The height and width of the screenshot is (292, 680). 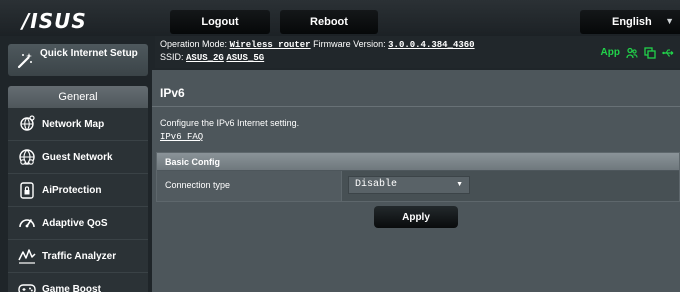 I want to click on status-line-ssid: SSID: ASUS_2G ASUS_5G, so click(x=212, y=57).